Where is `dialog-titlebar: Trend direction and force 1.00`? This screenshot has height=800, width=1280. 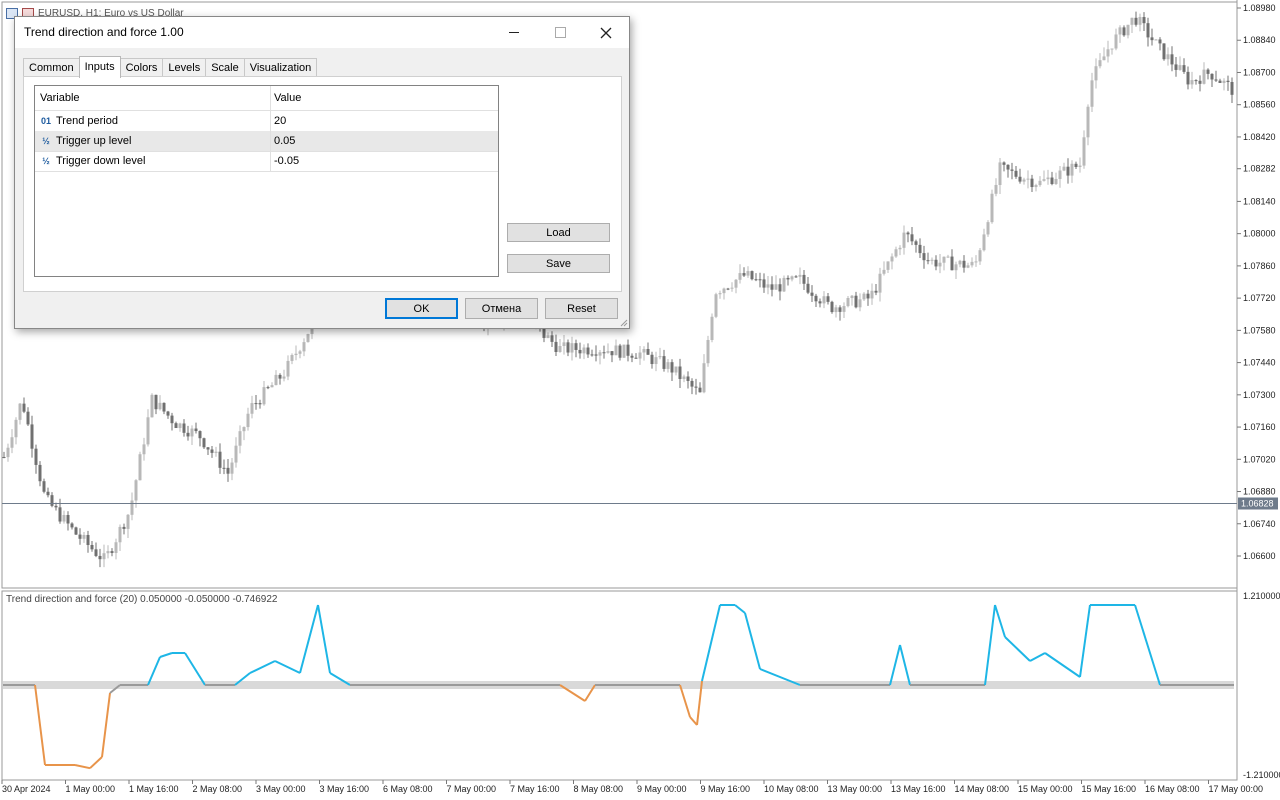
dialog-titlebar: Trend direction and force 1.00 is located at coordinates (322, 32).